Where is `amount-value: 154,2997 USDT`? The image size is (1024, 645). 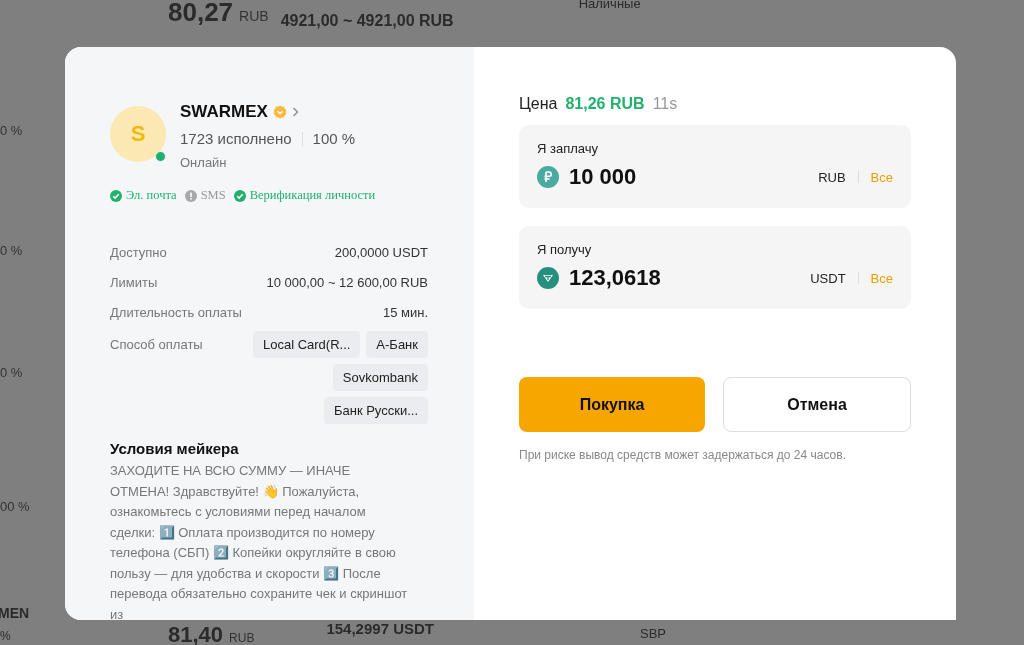
amount-value: 154,2997 USDT is located at coordinates (380, 629).